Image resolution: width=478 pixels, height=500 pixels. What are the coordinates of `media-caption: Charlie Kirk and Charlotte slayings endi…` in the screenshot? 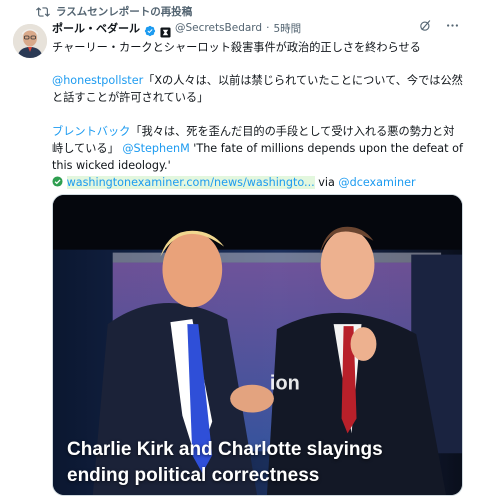 It's located at (259, 463).